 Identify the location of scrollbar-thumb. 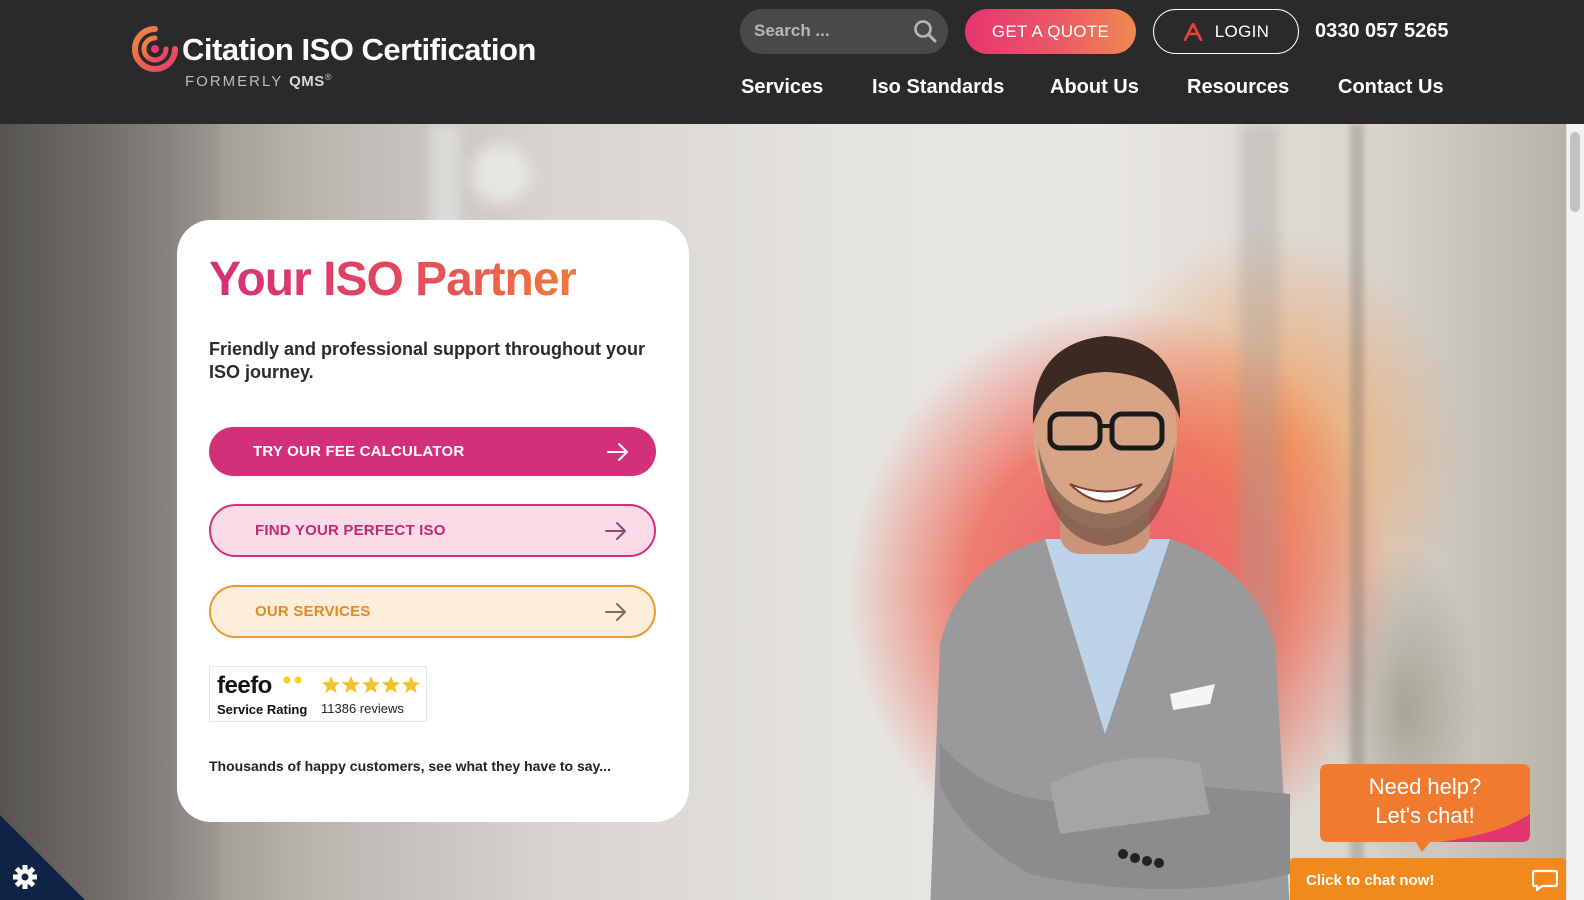
(1575, 172).